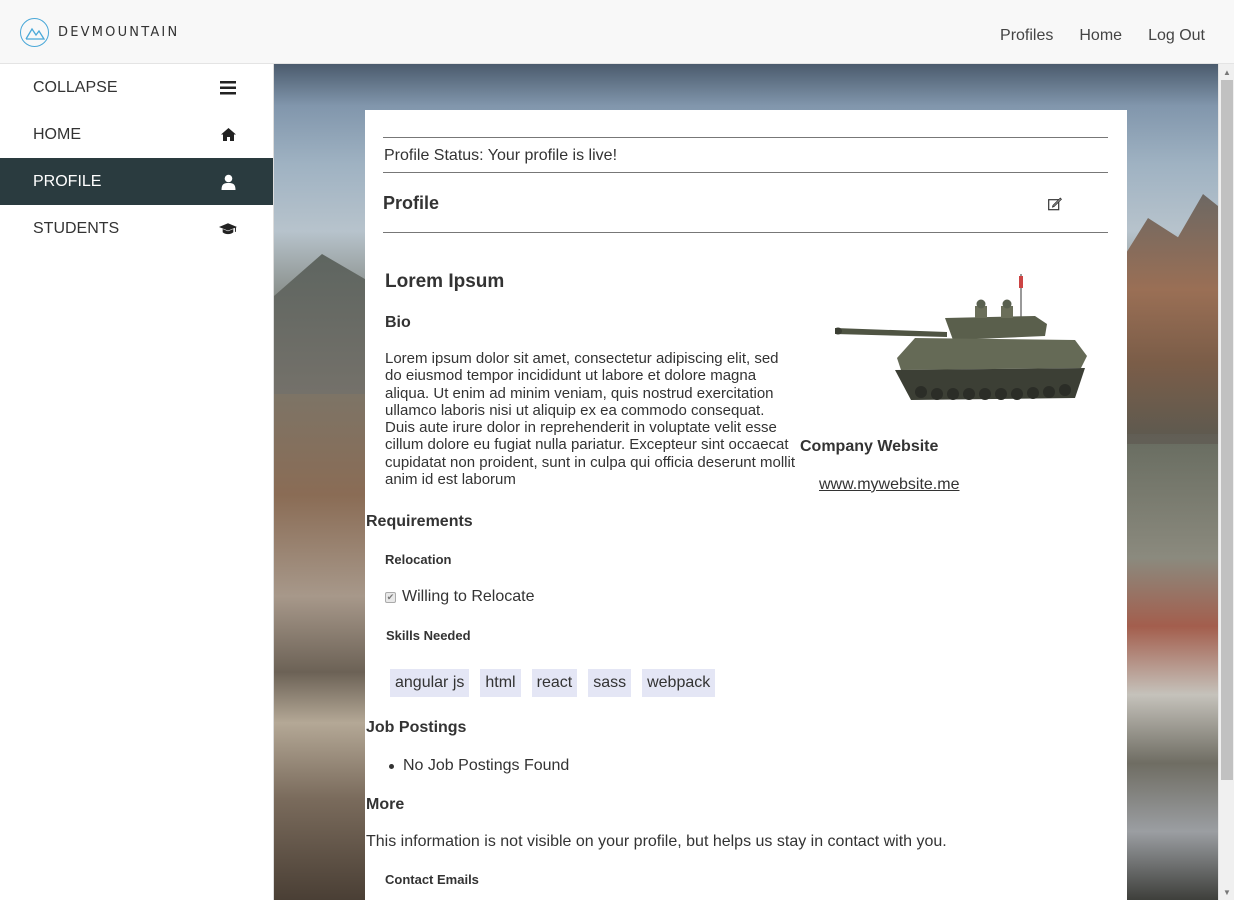 The height and width of the screenshot is (900, 1234). I want to click on skills-list: angular js html react sass webpack, so click(553, 683).